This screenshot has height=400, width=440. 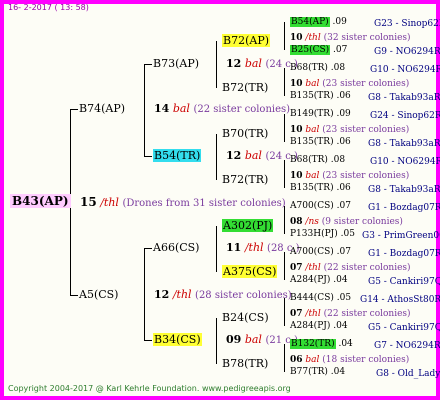 I want to click on gen4-row: B25(CS) .07, so click(x=318, y=50).